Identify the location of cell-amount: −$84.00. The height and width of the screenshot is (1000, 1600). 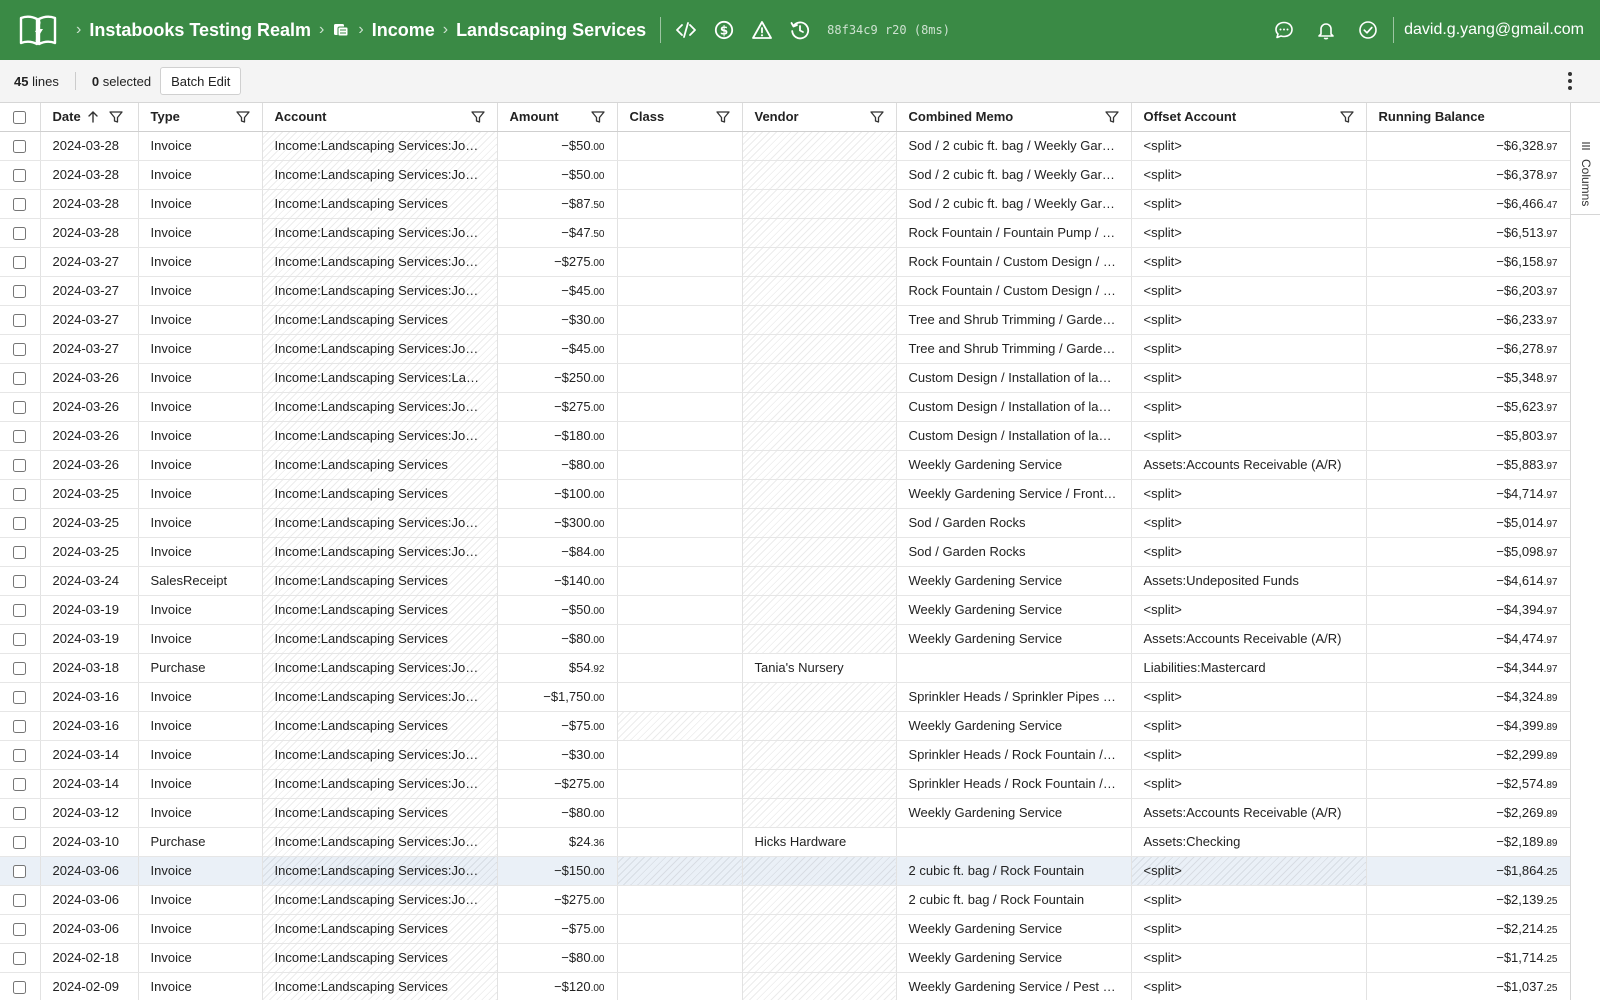
(557, 552).